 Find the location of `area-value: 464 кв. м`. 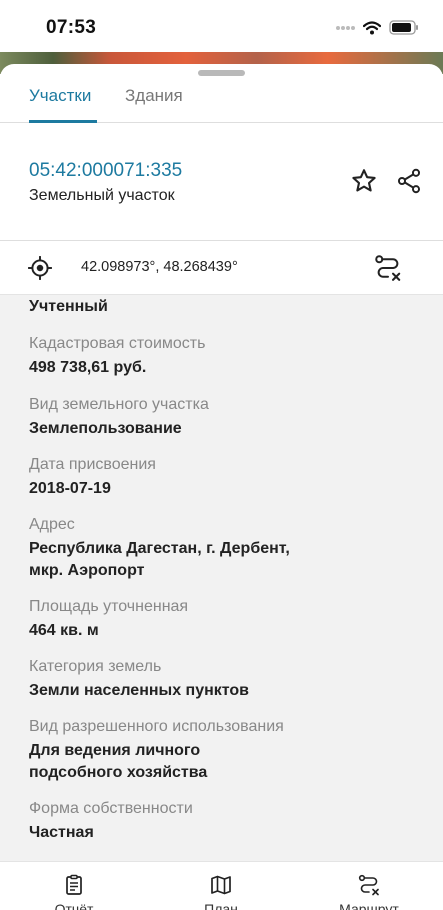

area-value: 464 кв. м is located at coordinates (64, 630).